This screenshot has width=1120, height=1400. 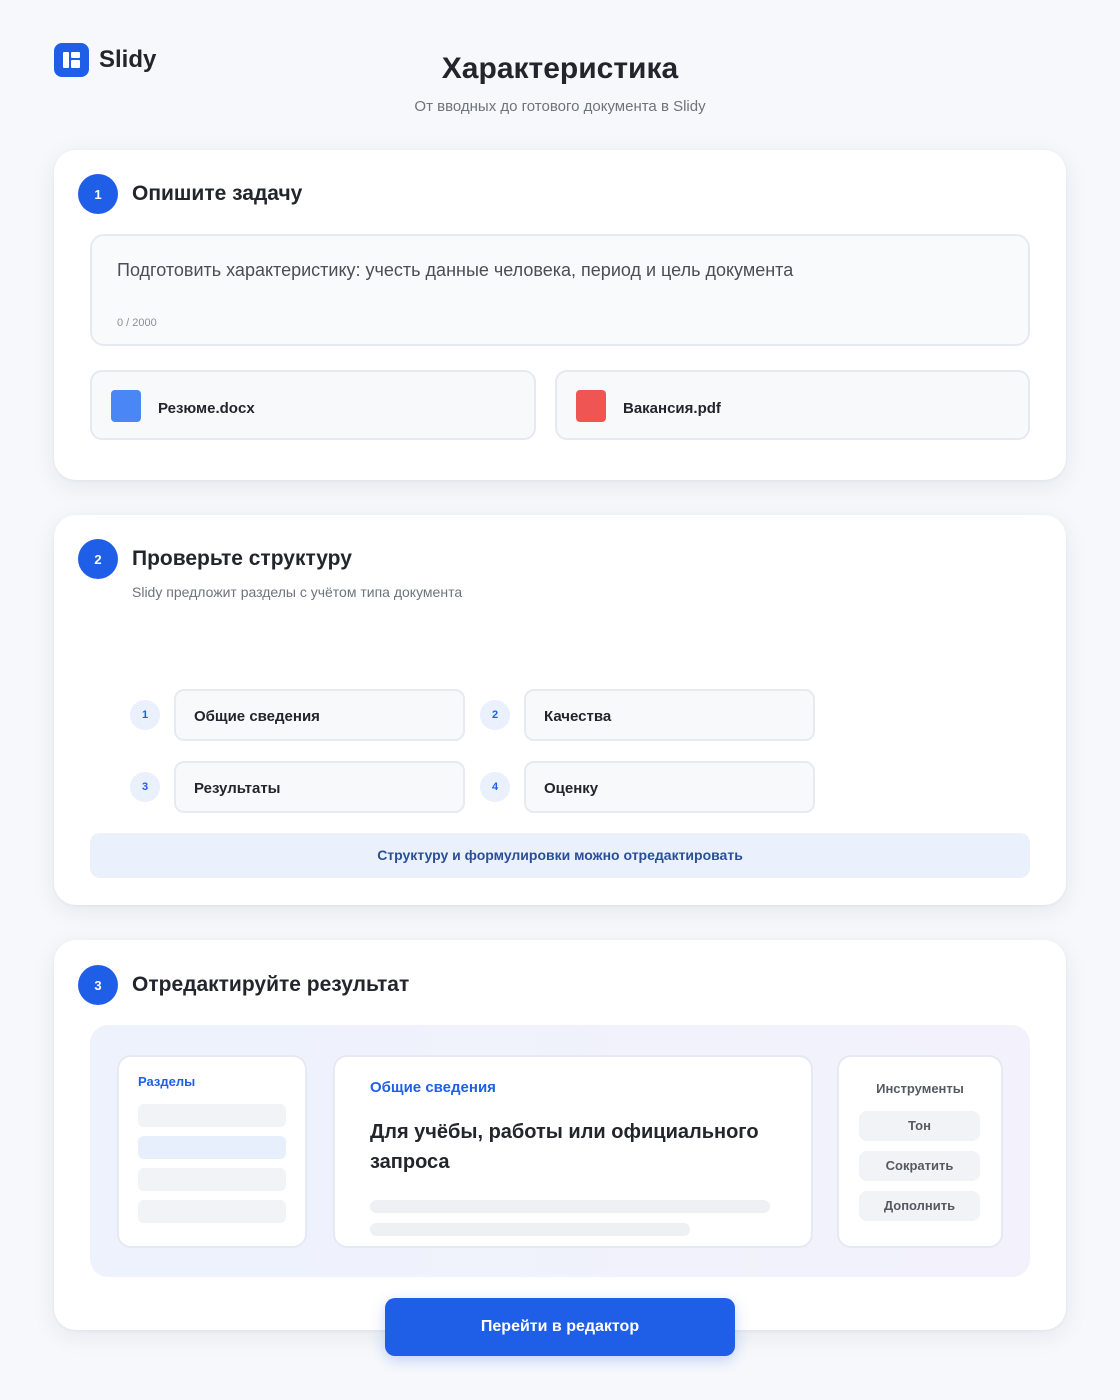 I want to click on step-number-badge: 2, so click(x=98, y=559).